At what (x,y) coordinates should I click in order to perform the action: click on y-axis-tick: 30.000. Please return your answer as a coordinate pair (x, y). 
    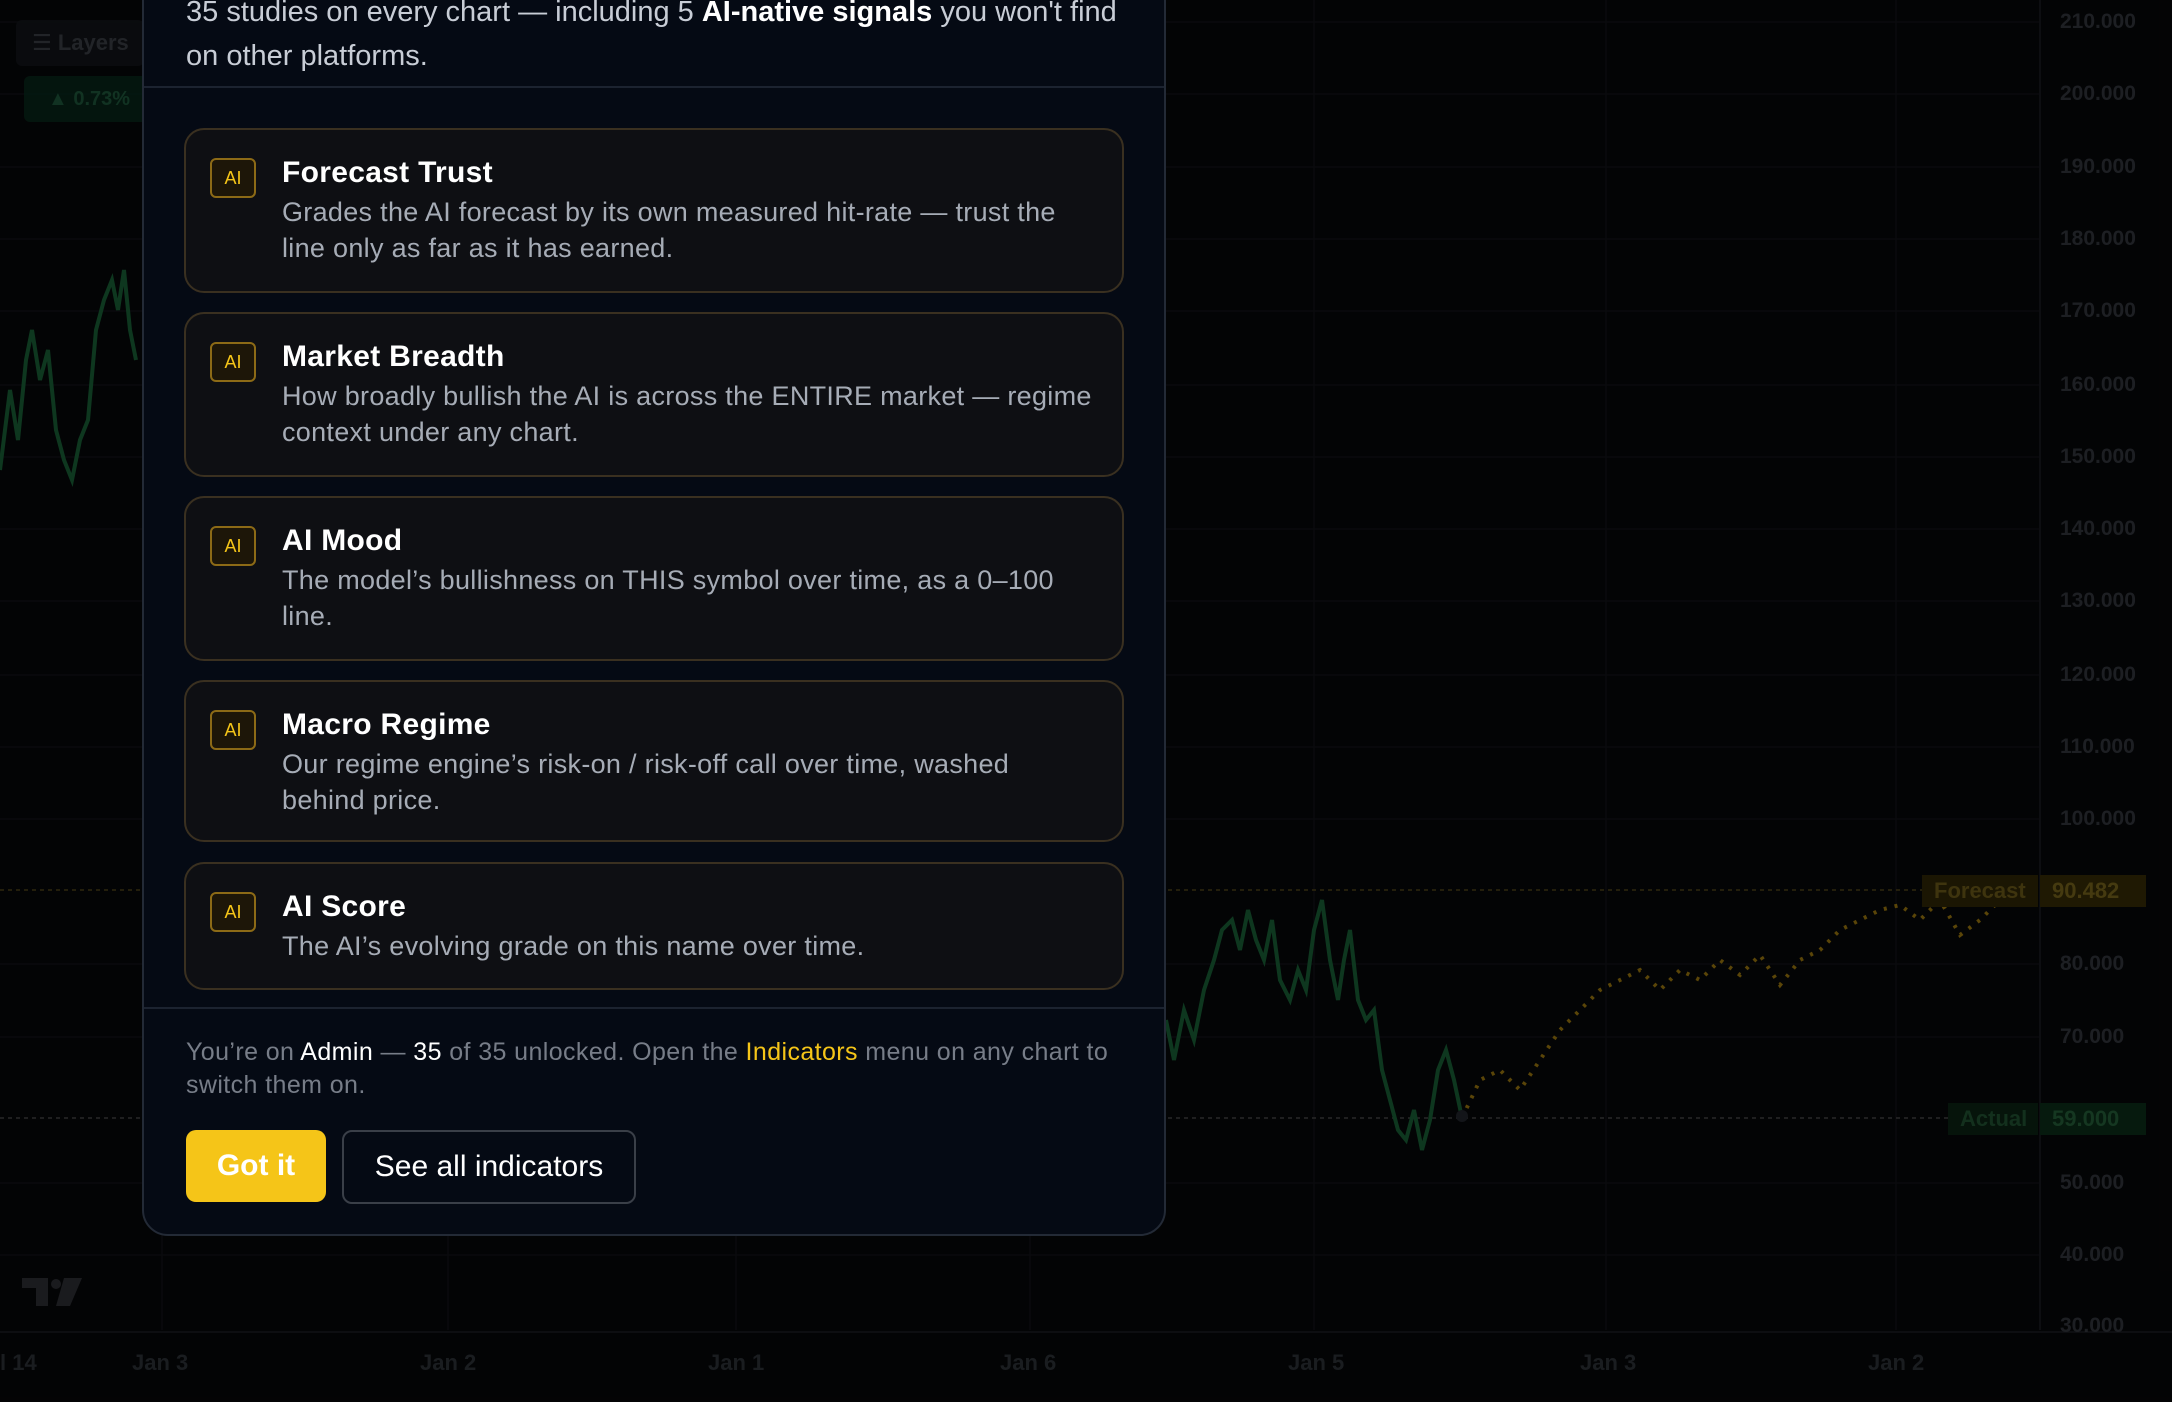
    Looking at the image, I should click on (2092, 1325).